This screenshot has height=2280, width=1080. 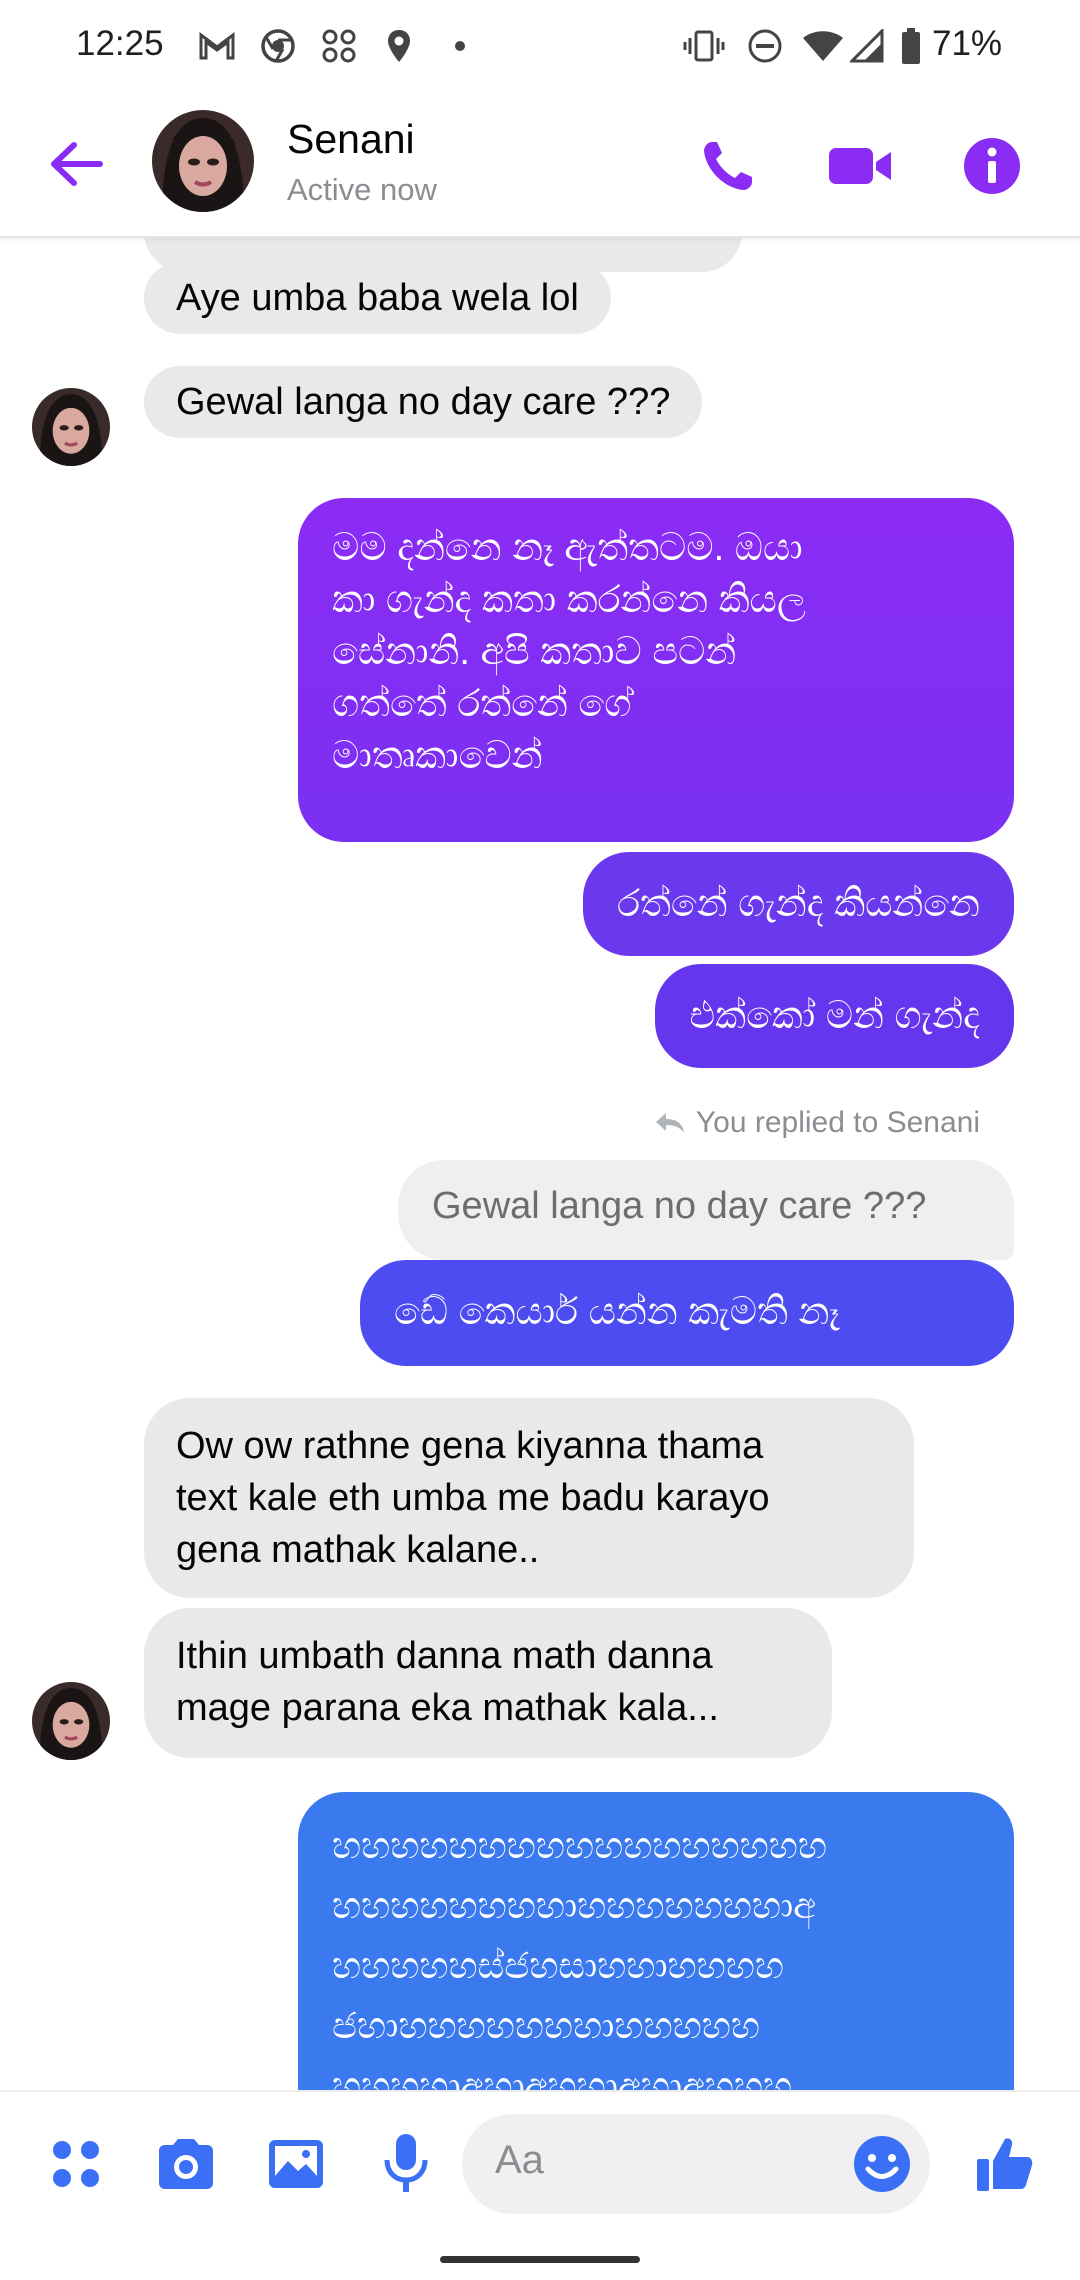 I want to click on gallery-icon, so click(x=296, y=2164).